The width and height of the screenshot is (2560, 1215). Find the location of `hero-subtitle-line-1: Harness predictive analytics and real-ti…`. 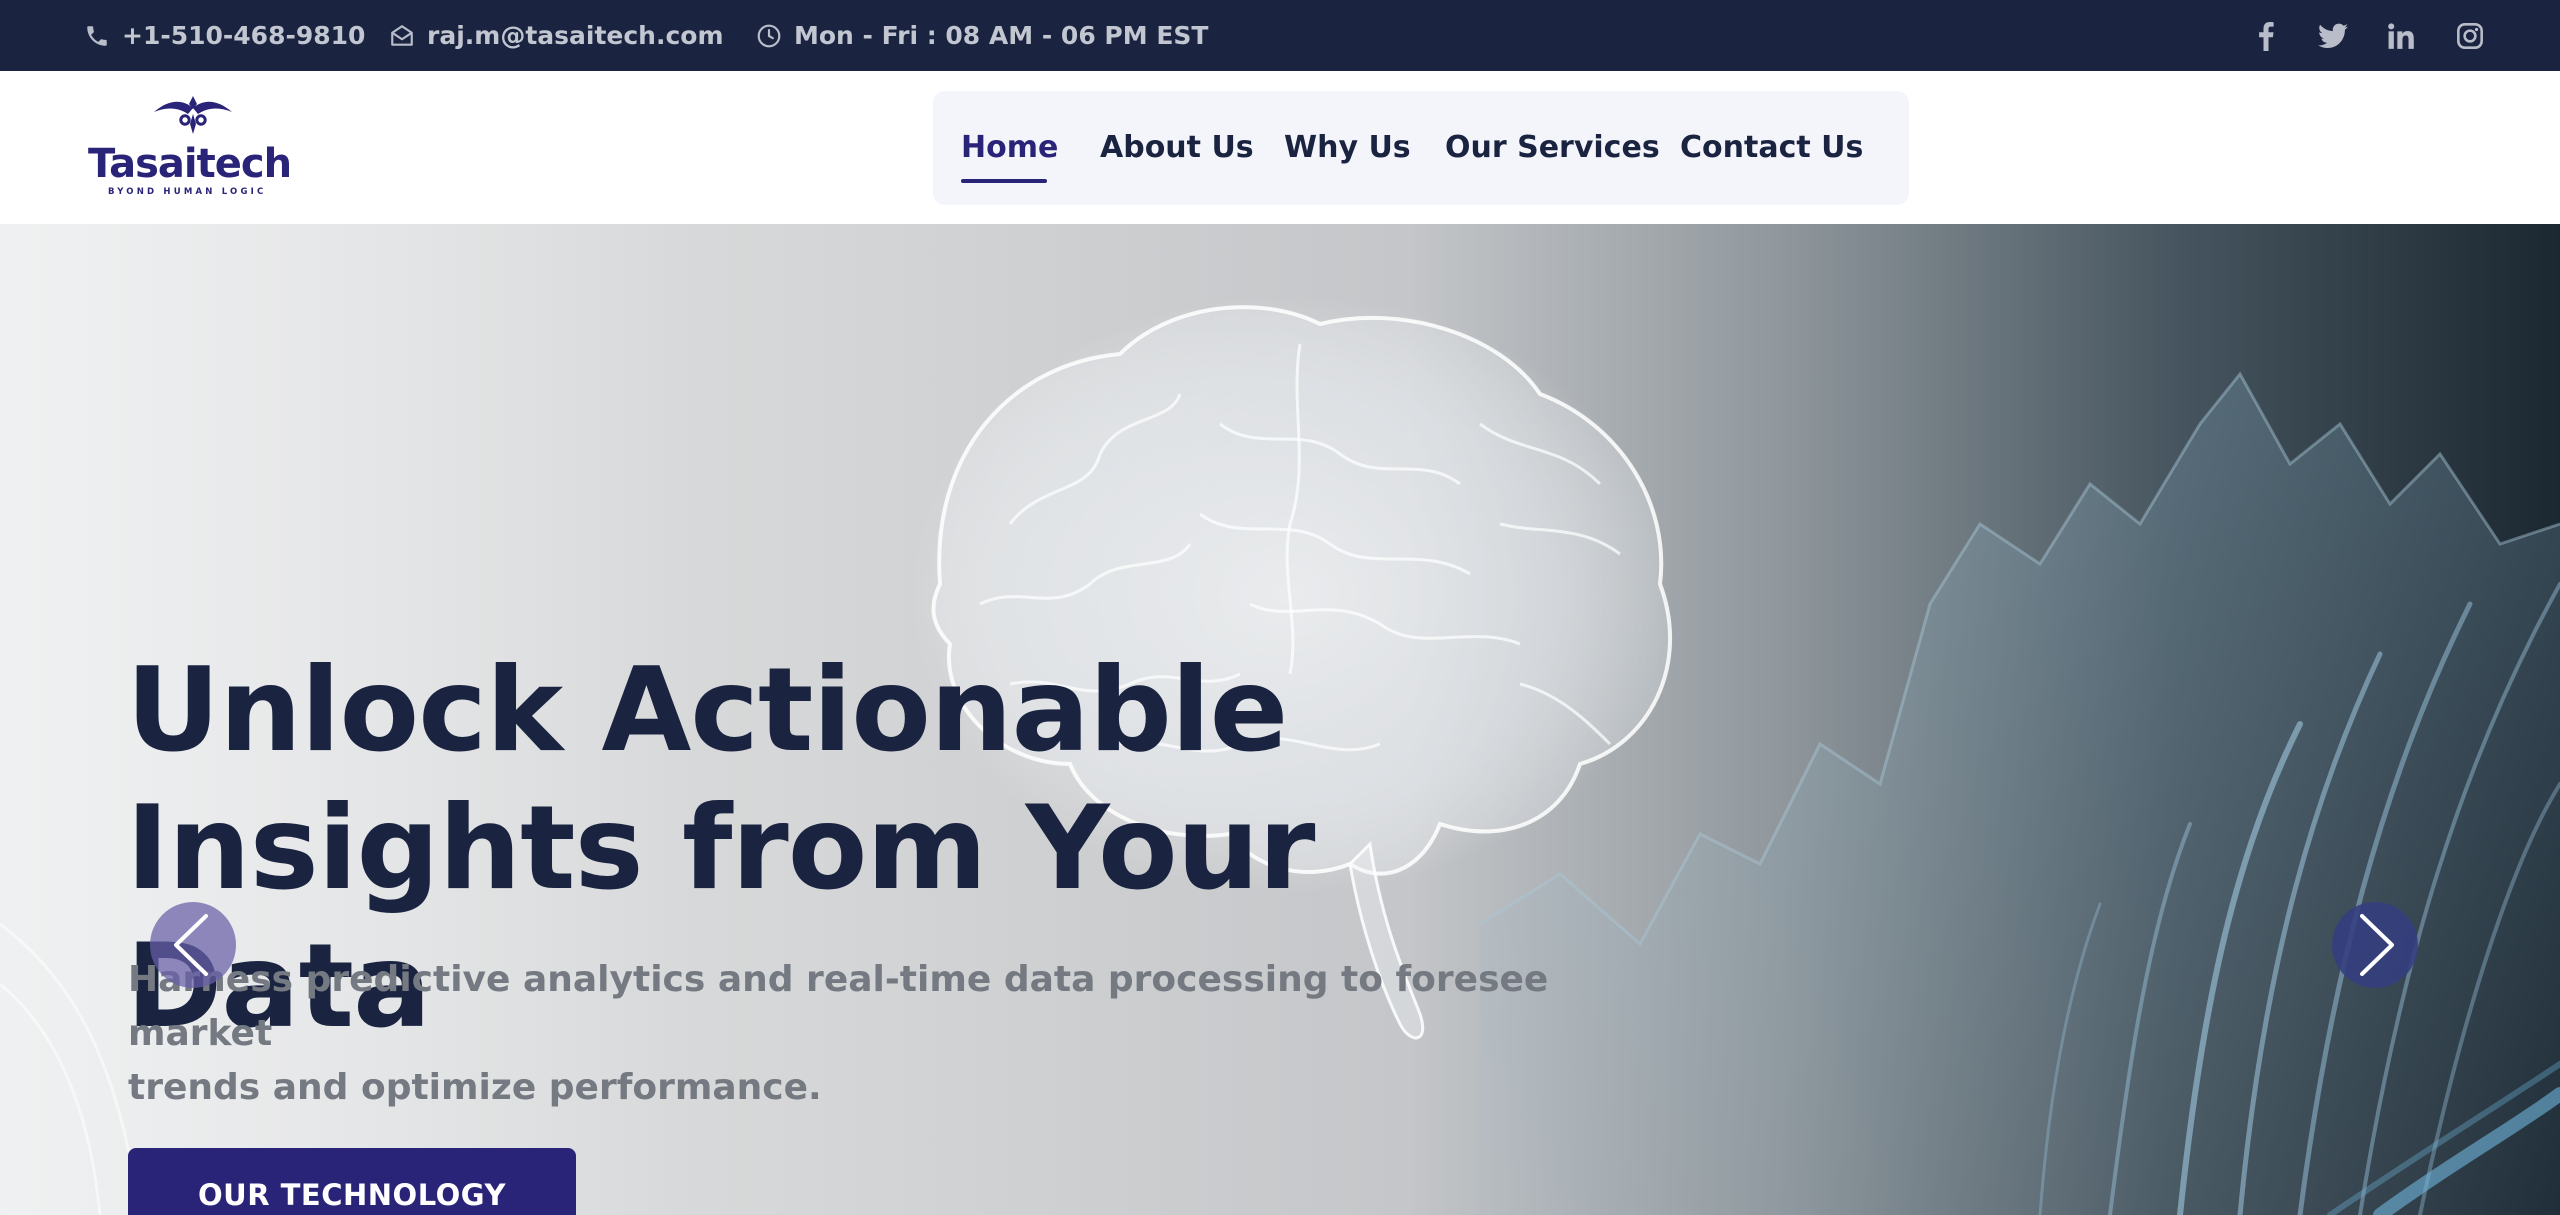

hero-subtitle-line-1: Harness predictive analytics and real-ti… is located at coordinates (838, 1006).